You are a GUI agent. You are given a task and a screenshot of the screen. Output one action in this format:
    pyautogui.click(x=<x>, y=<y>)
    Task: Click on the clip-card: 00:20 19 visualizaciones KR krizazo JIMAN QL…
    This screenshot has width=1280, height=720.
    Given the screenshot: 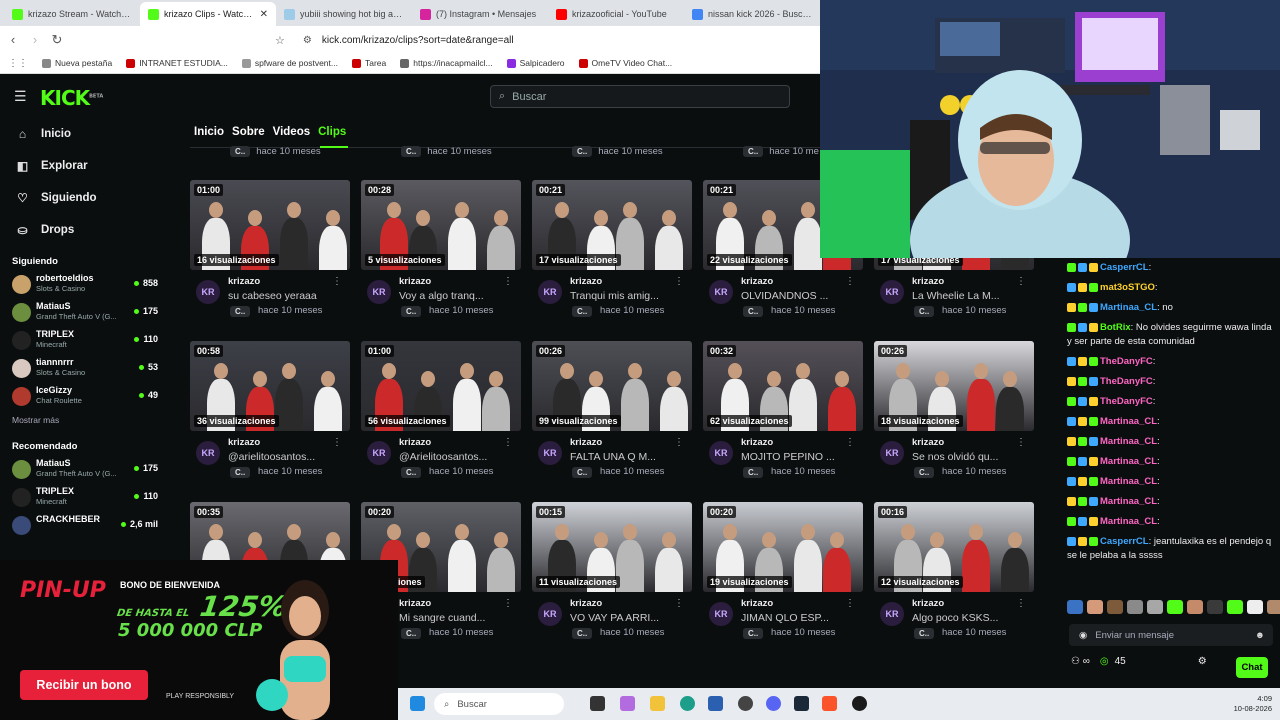 What is the action you would take?
    pyautogui.click(x=783, y=576)
    